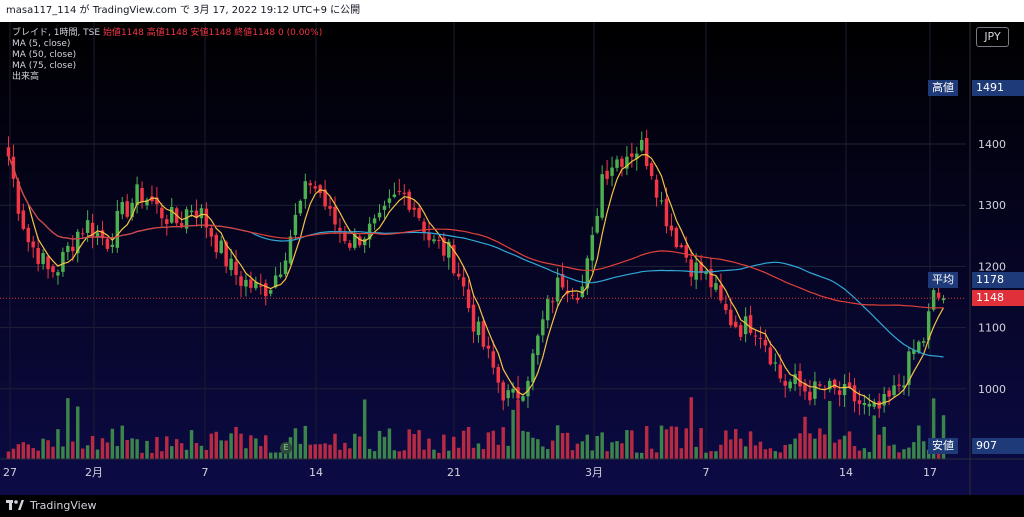 This screenshot has width=1024, height=517. I want to click on symbol-label: ブレイド, 1時間, TSE, so click(56, 33).